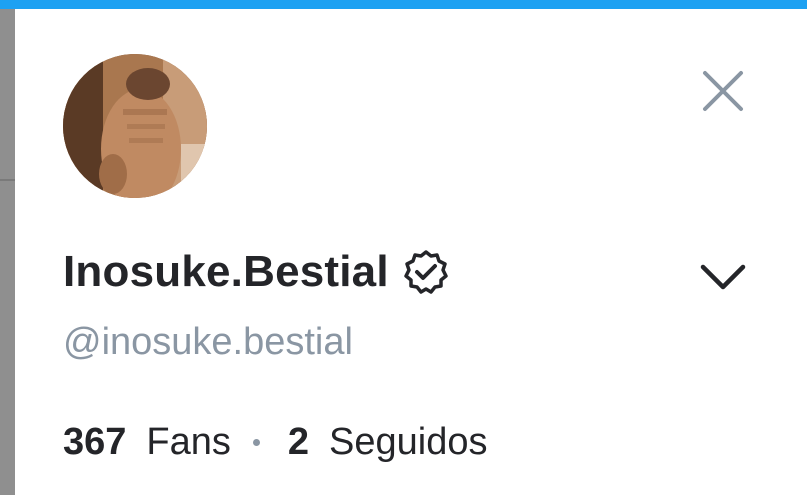  Describe the element at coordinates (256, 442) in the screenshot. I see `separator-dot` at that location.